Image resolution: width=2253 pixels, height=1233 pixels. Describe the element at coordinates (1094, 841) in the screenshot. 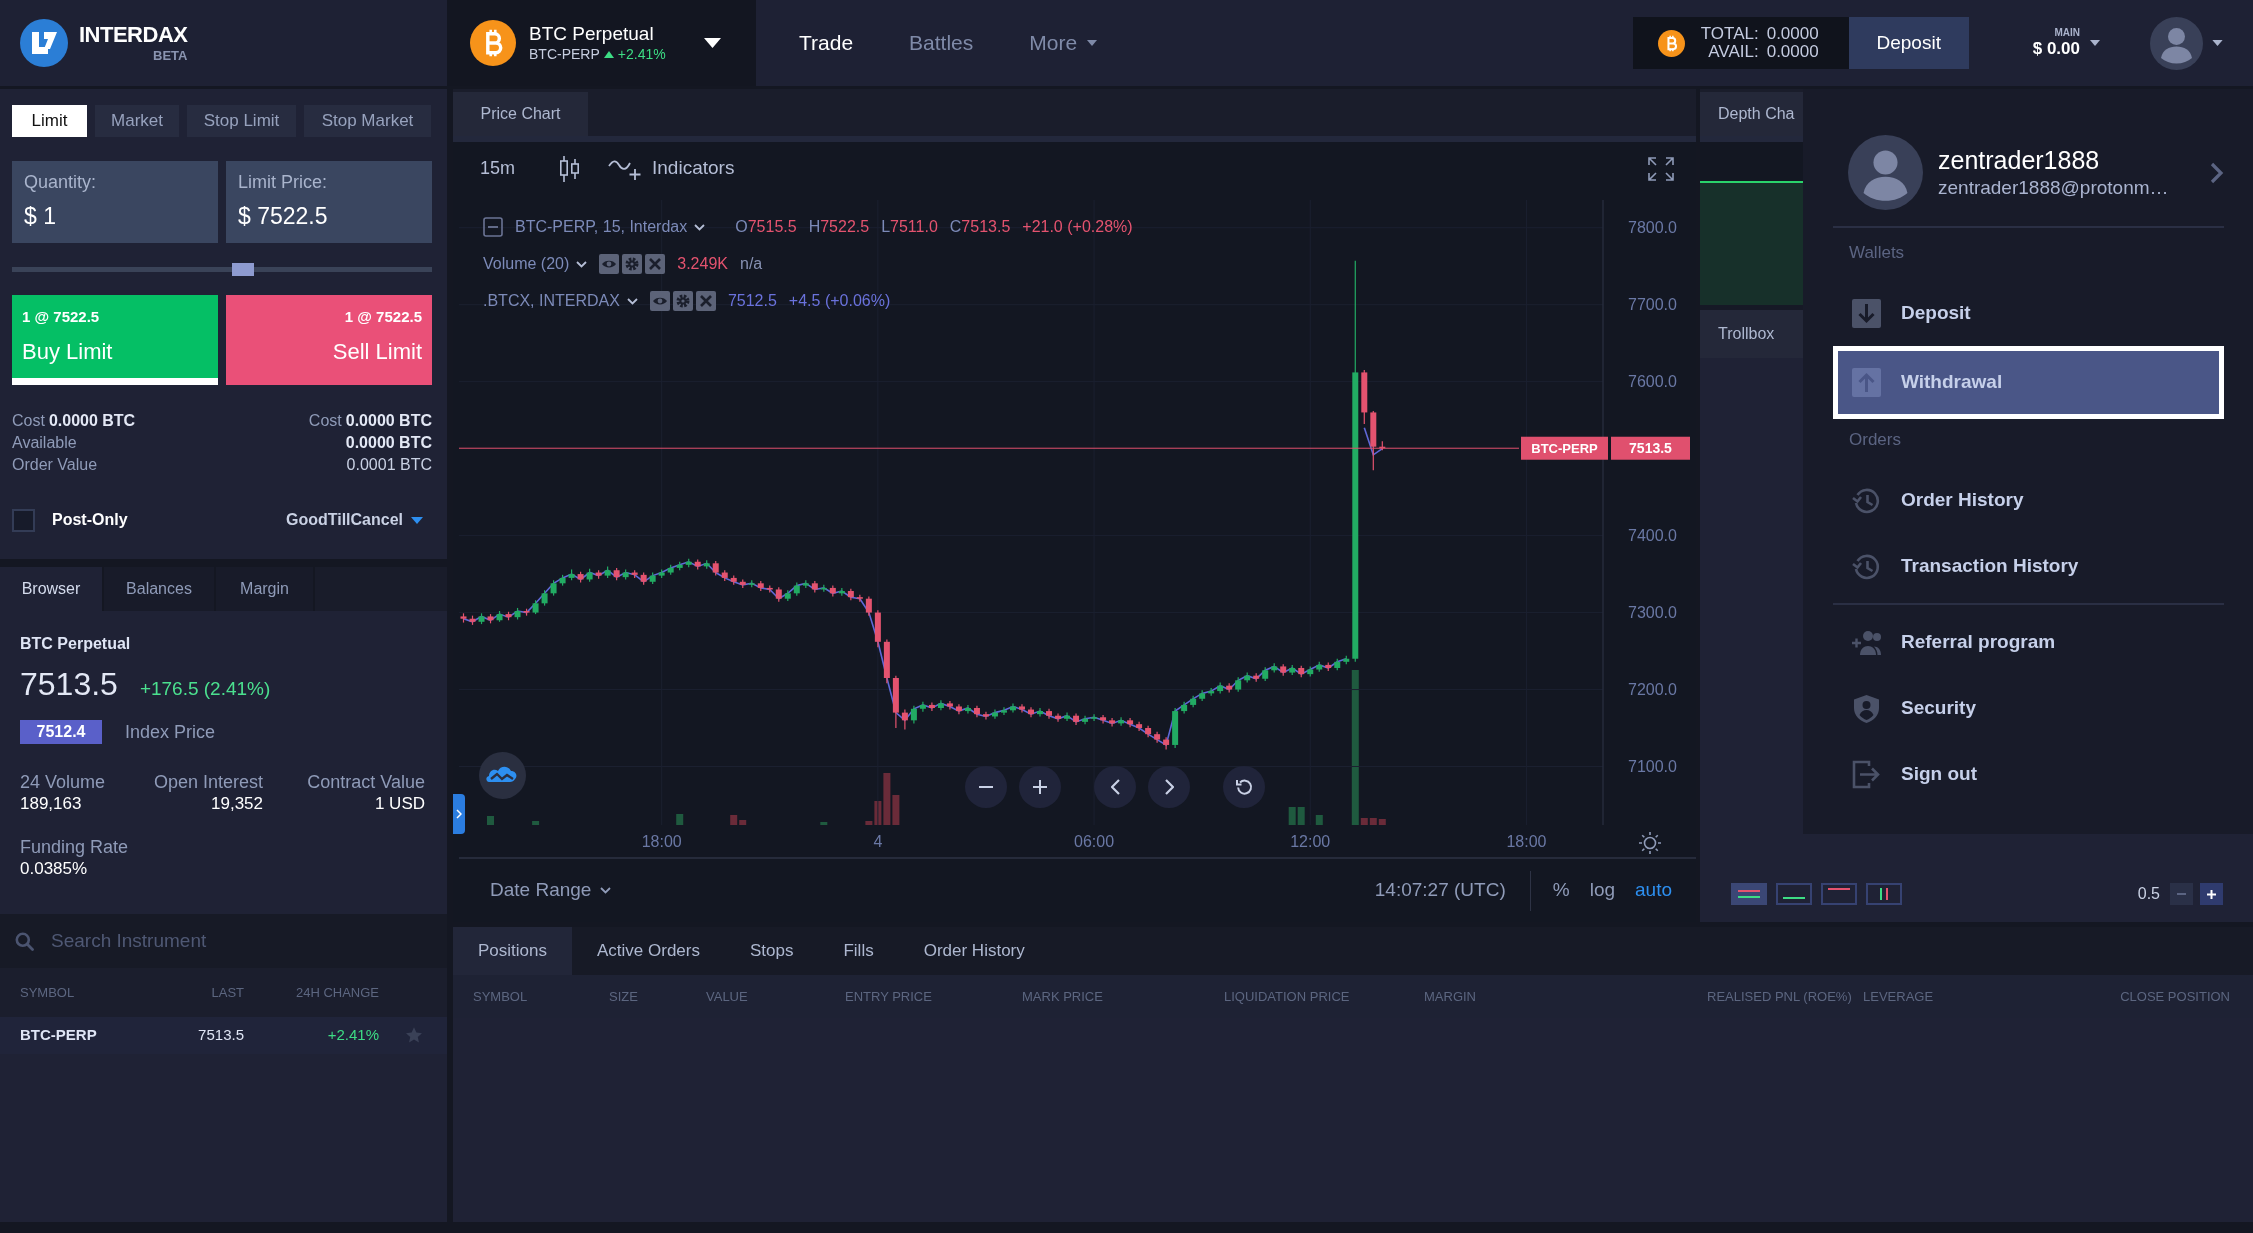

I see `axis-label: 06:00` at that location.